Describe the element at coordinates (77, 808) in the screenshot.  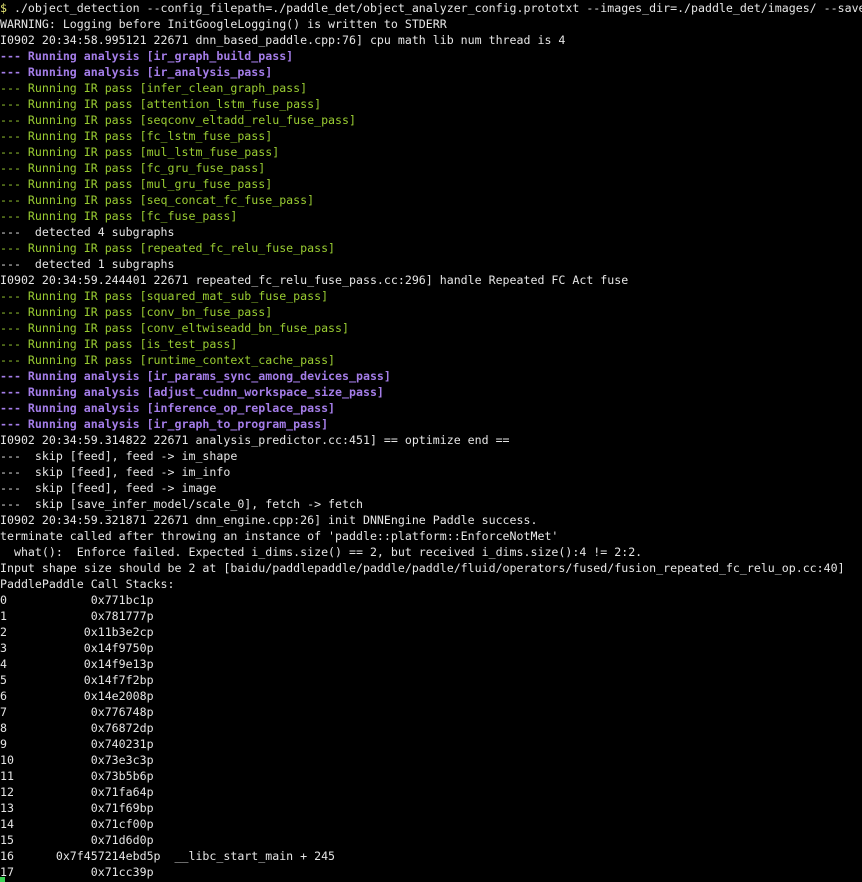
I see `stack-frame-line: 13 0x71f69bp` at that location.